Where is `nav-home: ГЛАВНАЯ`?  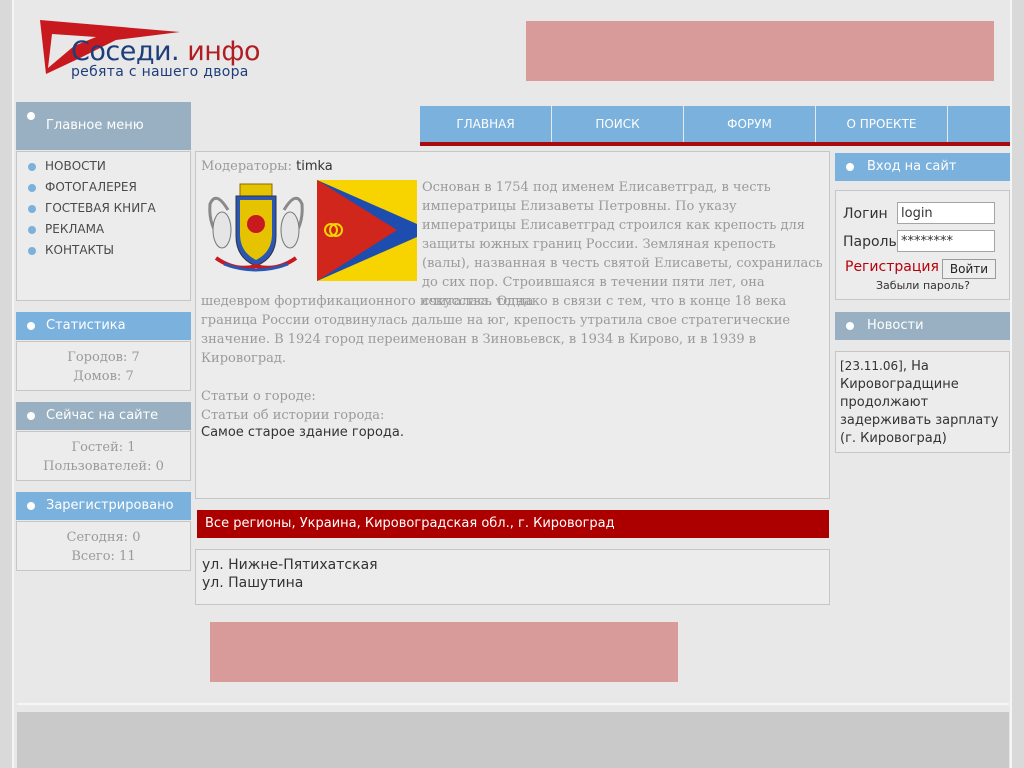 nav-home: ГЛАВНАЯ is located at coordinates (486, 124).